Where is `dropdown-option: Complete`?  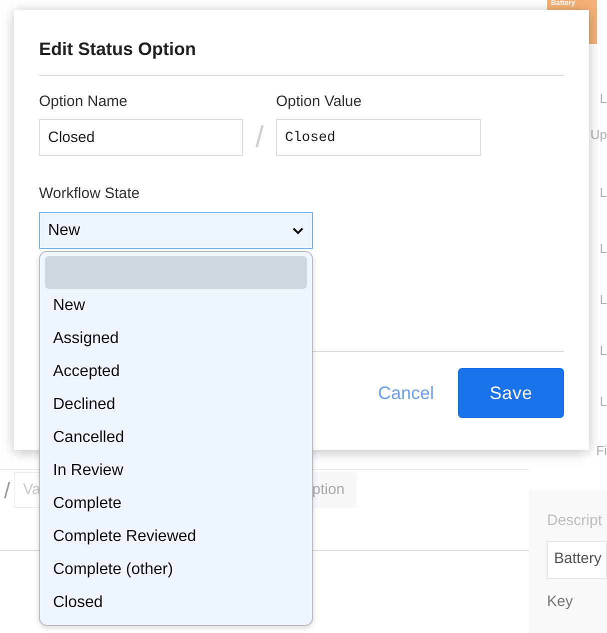
dropdown-option: Complete is located at coordinates (176, 503).